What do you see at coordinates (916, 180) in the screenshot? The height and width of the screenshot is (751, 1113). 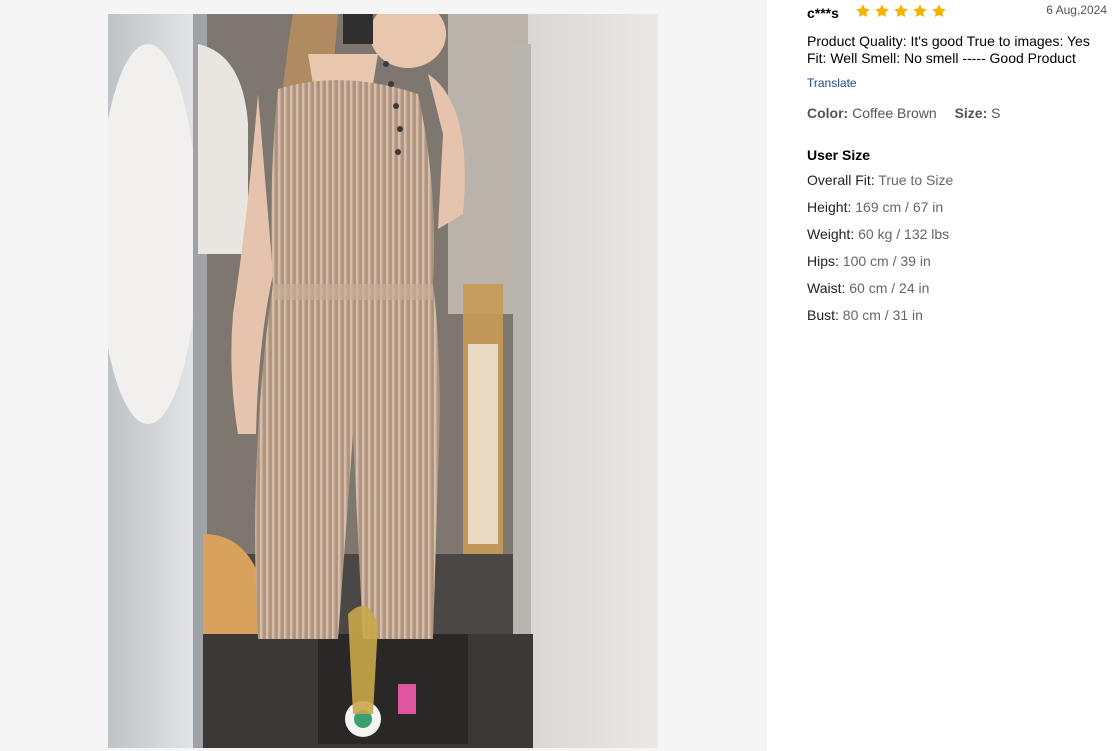 I see `size-row-value: True to Size` at bounding box center [916, 180].